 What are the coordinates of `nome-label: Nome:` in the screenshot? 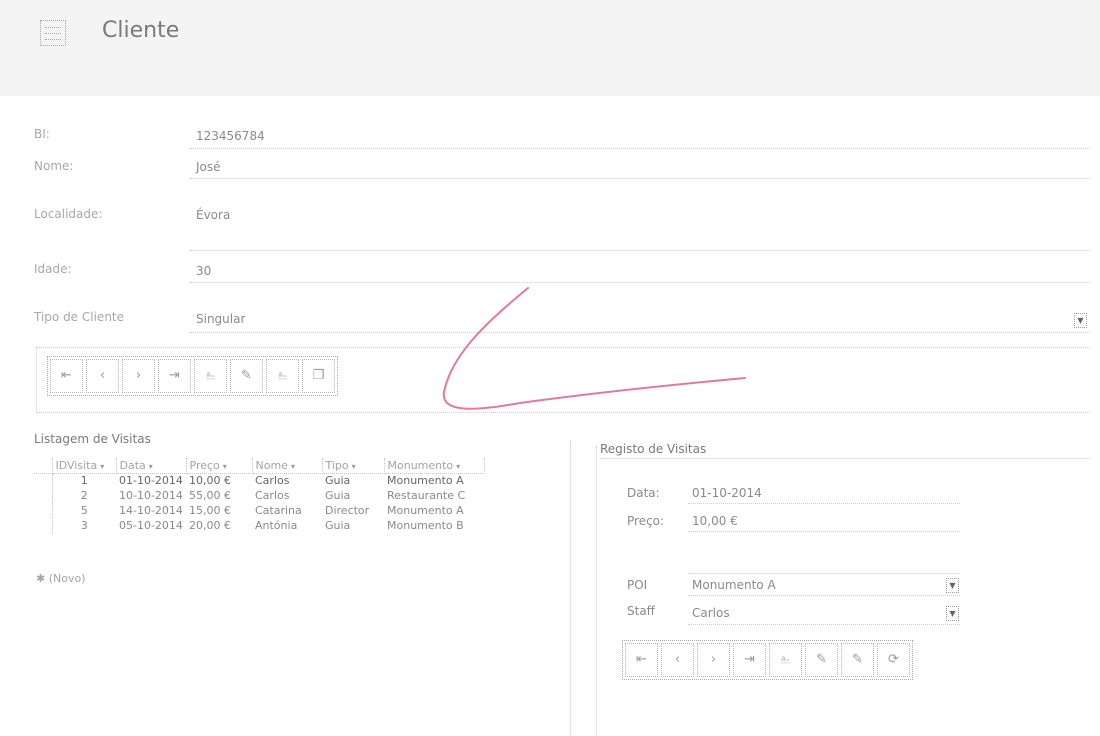 It's located at (54, 166).